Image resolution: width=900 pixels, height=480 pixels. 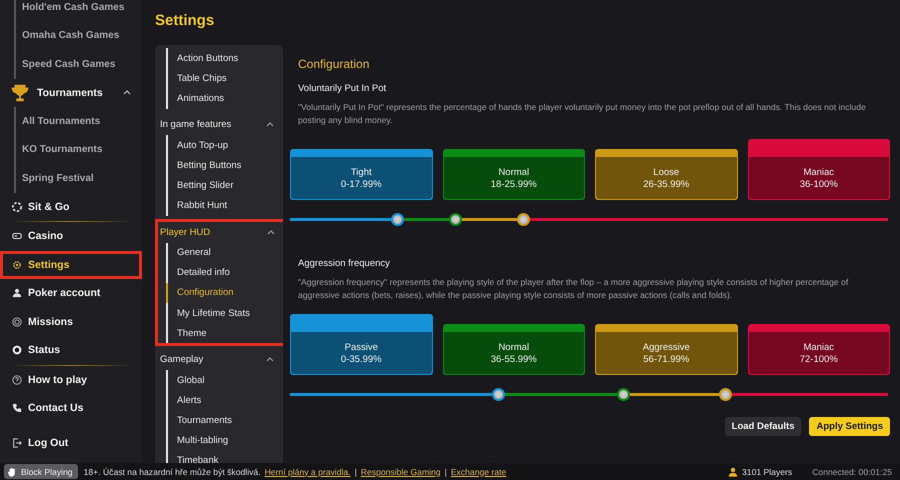 I want to click on category-card: Tight 0-17.99%, so click(x=361, y=174).